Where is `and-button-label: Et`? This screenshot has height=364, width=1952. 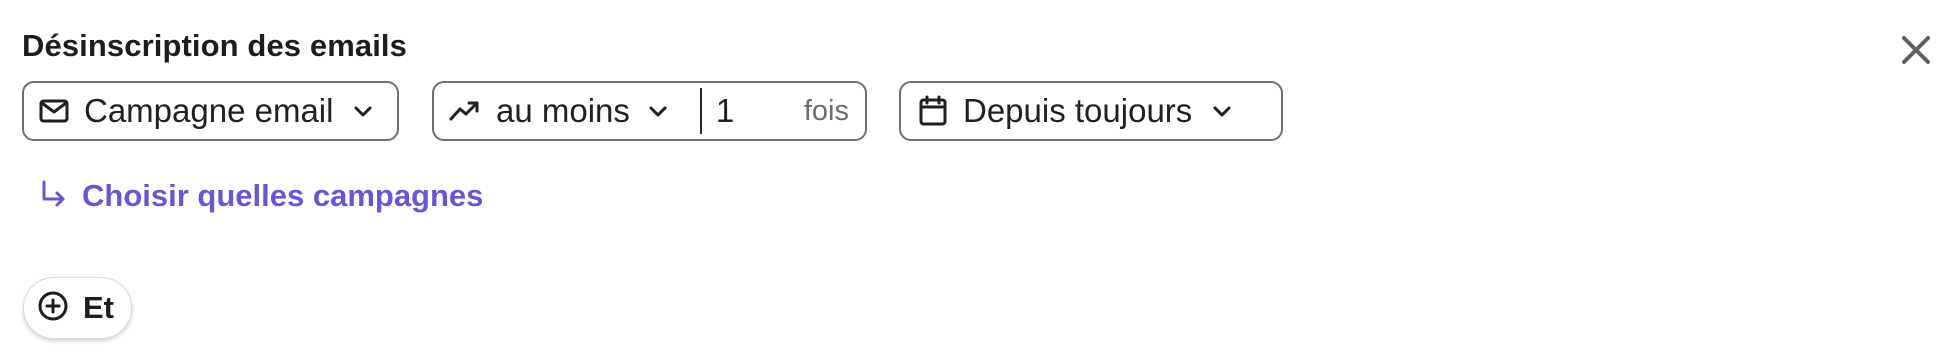 and-button-label: Et is located at coordinates (98, 307).